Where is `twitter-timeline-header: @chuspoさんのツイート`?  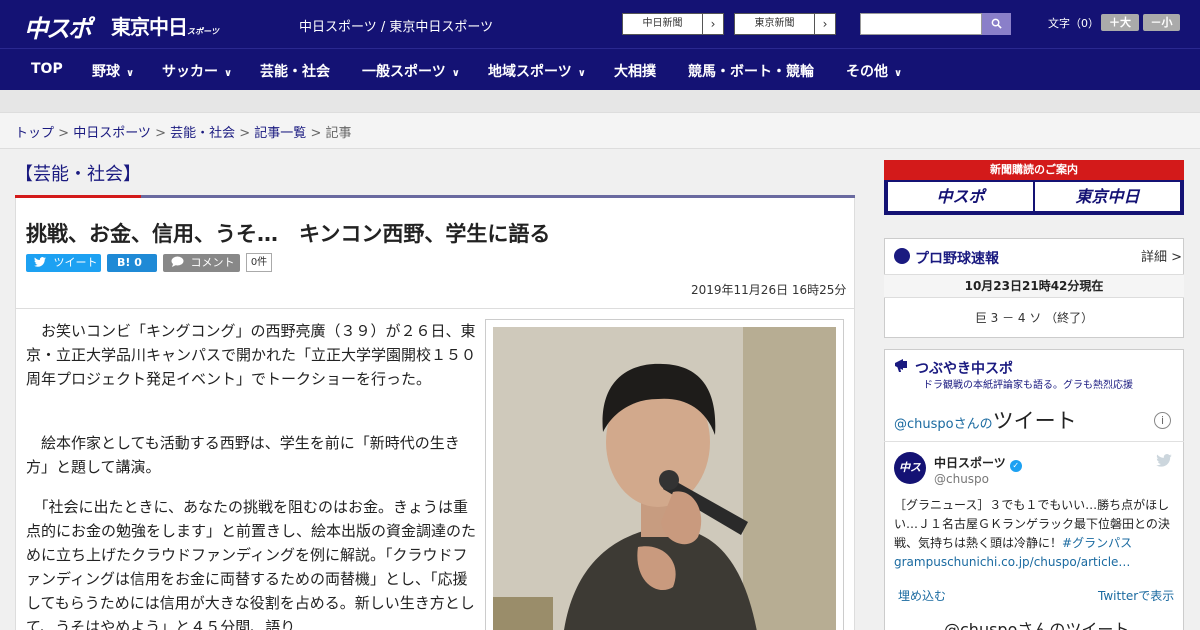 twitter-timeline-header: @chuspoさんのツイート is located at coordinates (985, 420).